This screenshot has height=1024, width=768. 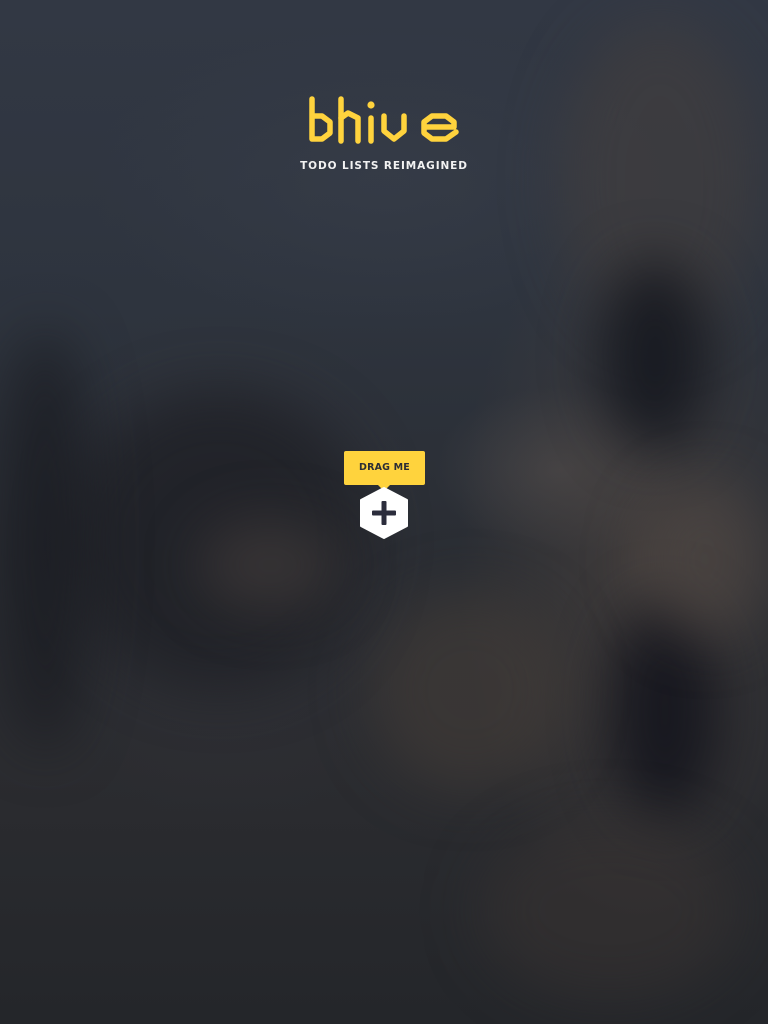 I want to click on add-task-button, so click(x=384, y=513).